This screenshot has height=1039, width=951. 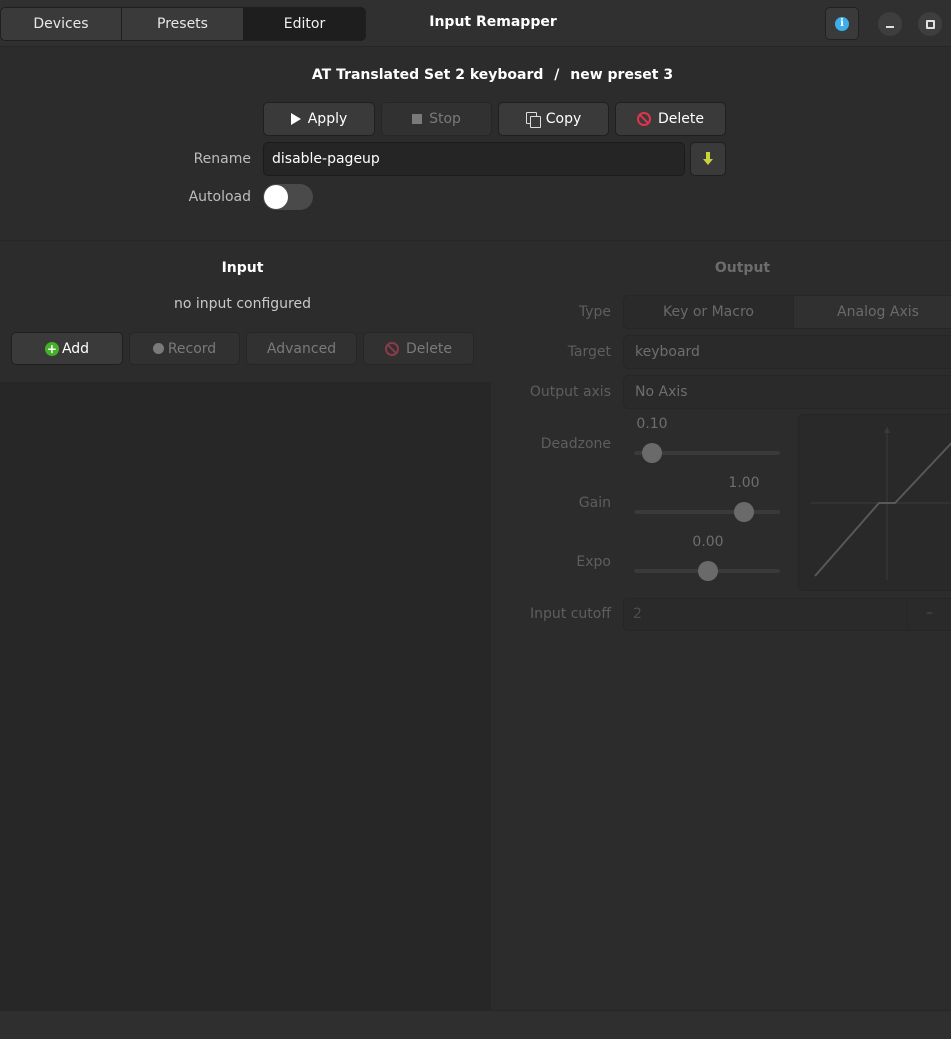 I want to click on about-button: i, so click(x=842, y=23).